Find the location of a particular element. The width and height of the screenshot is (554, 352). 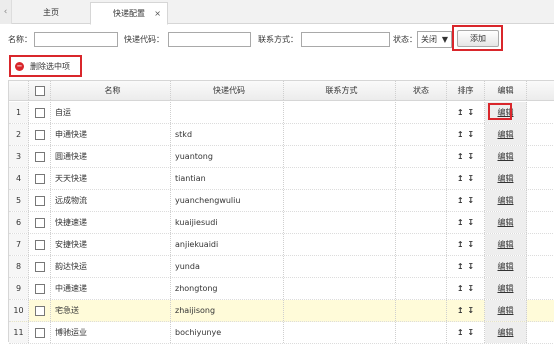

header-contact: 联系方式 is located at coordinates (340, 90).